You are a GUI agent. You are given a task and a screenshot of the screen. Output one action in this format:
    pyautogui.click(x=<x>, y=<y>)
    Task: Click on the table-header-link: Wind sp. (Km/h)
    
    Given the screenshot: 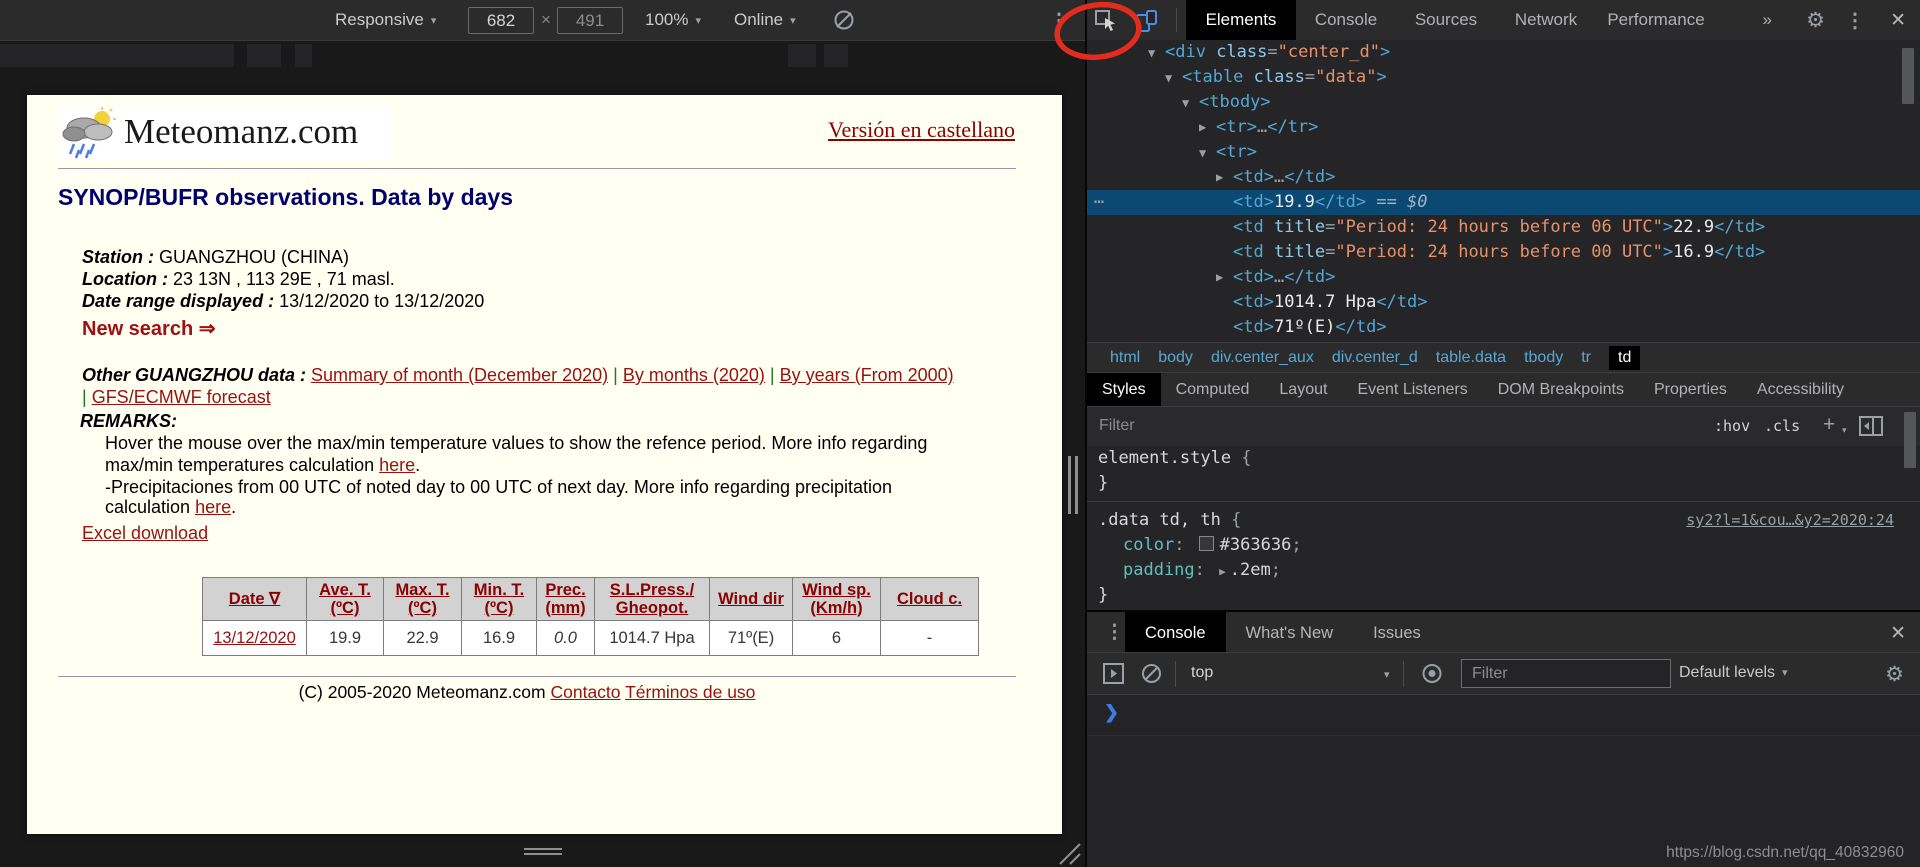 What is the action you would take?
    pyautogui.click(x=836, y=599)
    